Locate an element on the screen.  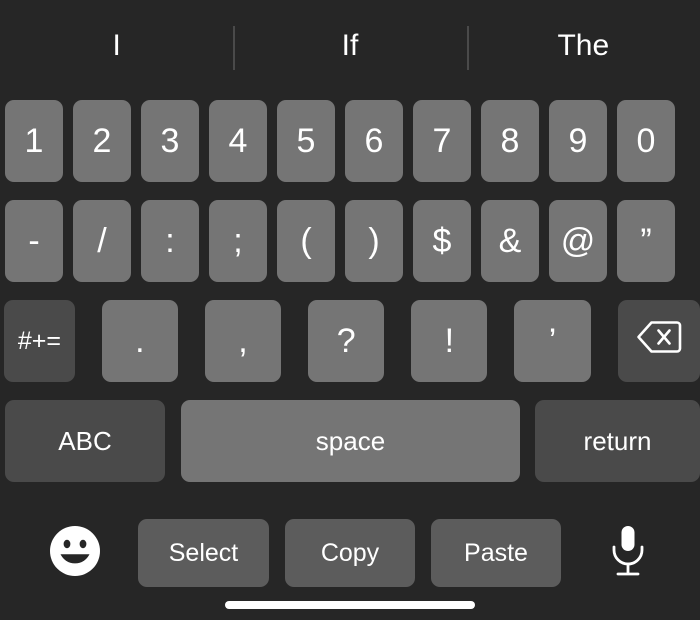
key-6: 6 is located at coordinates (374, 141).